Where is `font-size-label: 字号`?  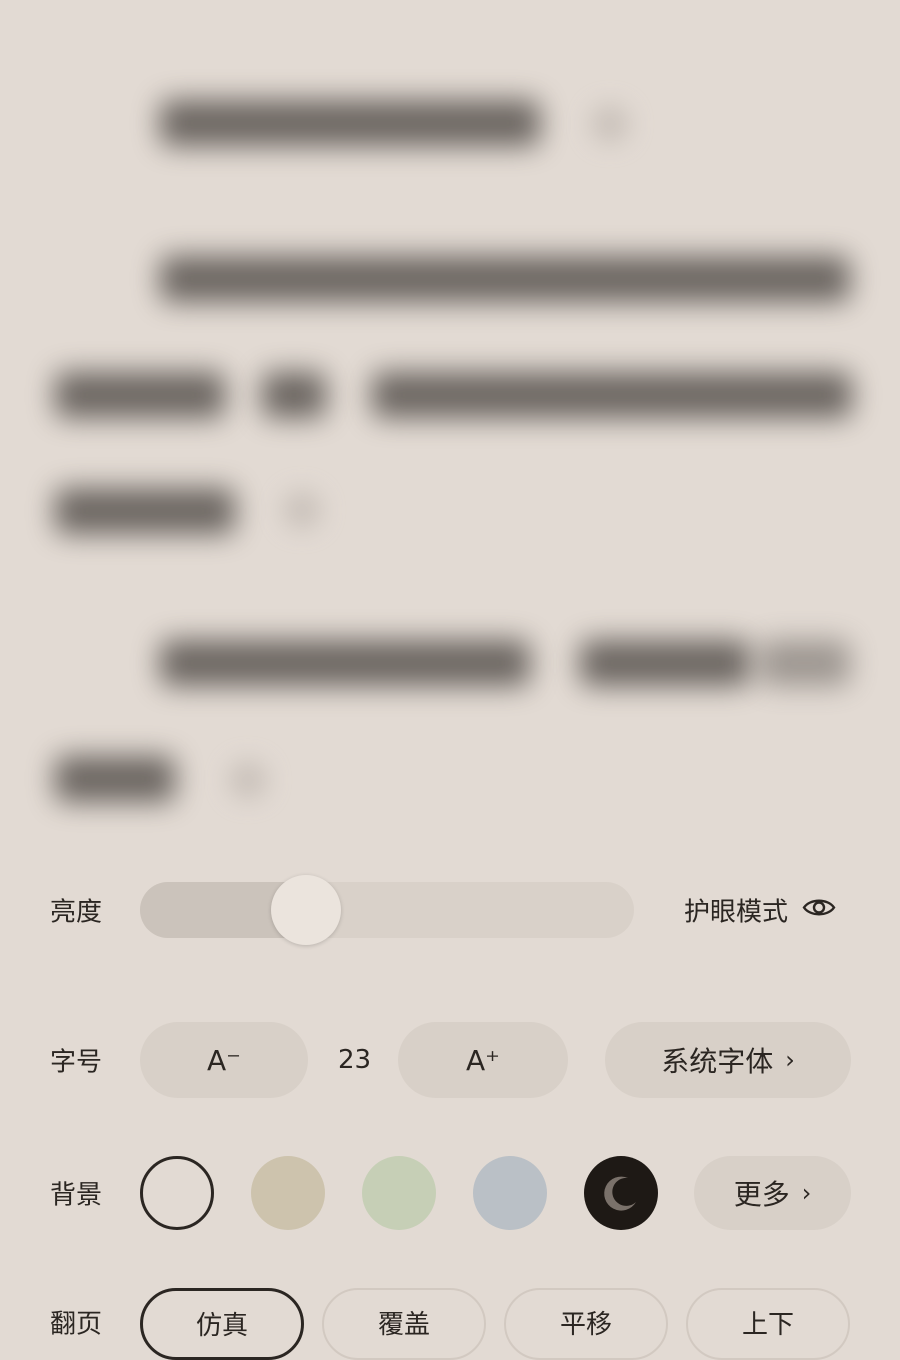 font-size-label: 字号 is located at coordinates (76, 1062).